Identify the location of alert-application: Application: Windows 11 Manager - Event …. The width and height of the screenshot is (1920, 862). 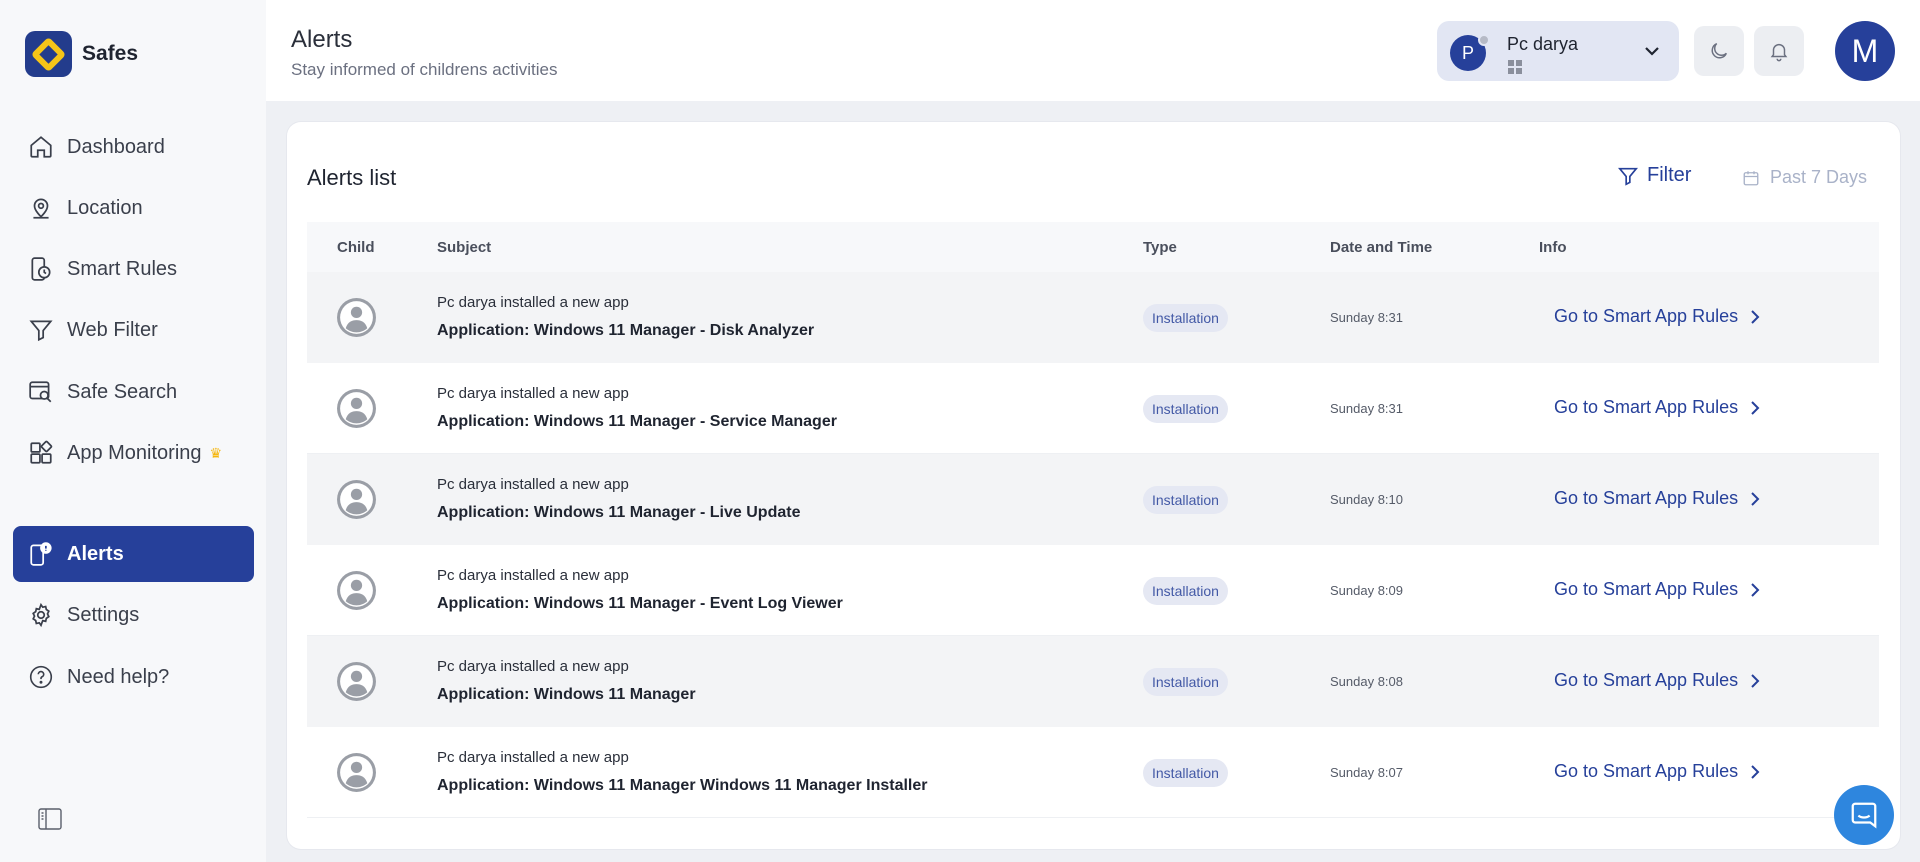
(640, 603).